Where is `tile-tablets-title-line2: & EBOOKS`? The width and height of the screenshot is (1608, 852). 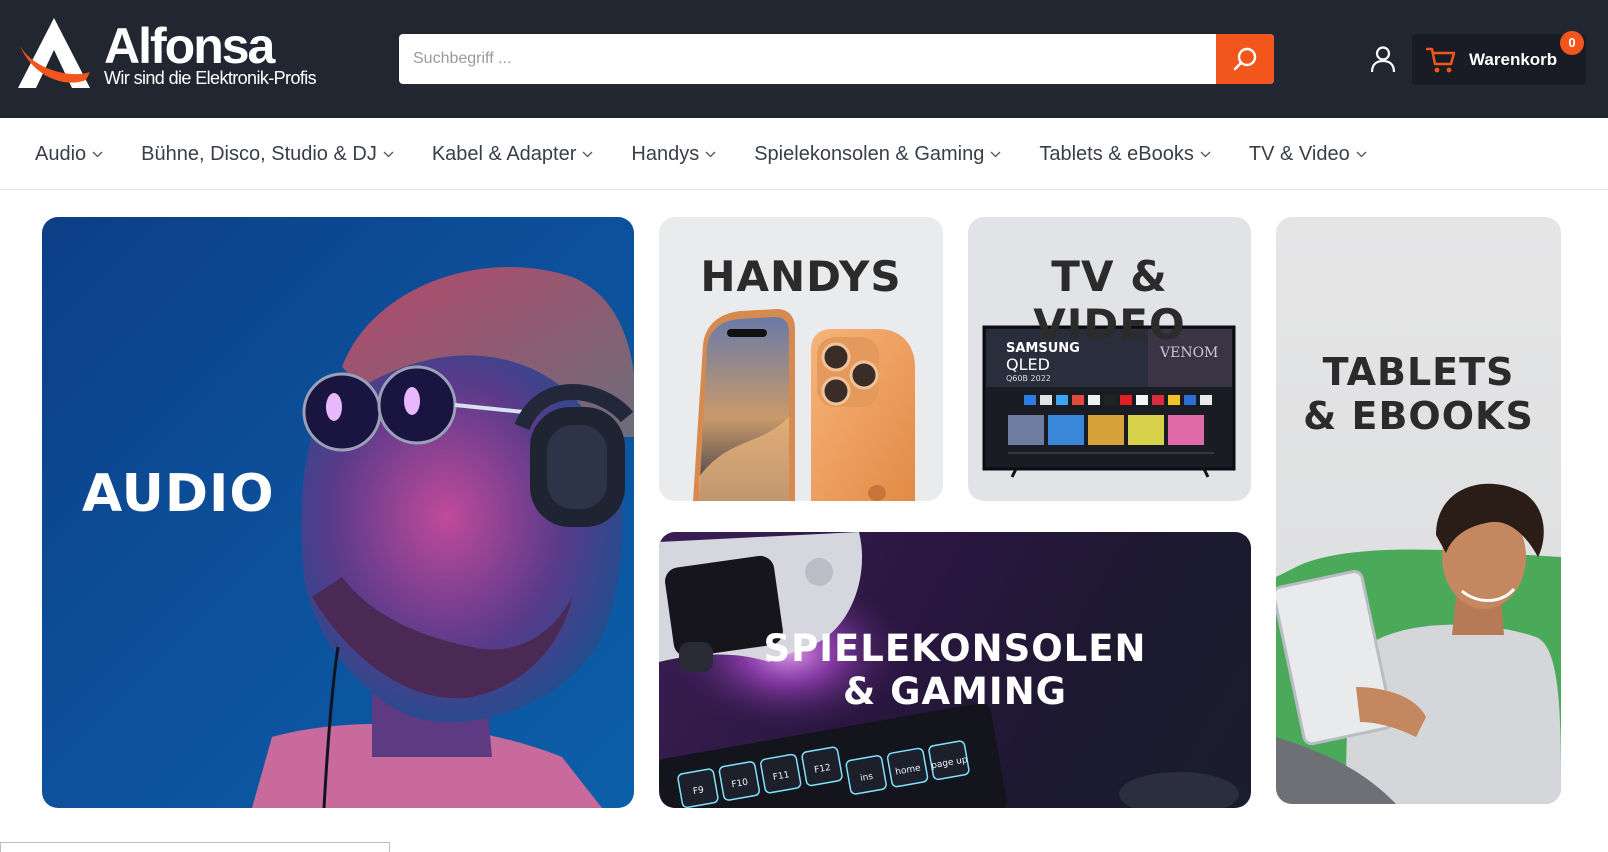 tile-tablets-title-line2: & EBOOKS is located at coordinates (1418, 415).